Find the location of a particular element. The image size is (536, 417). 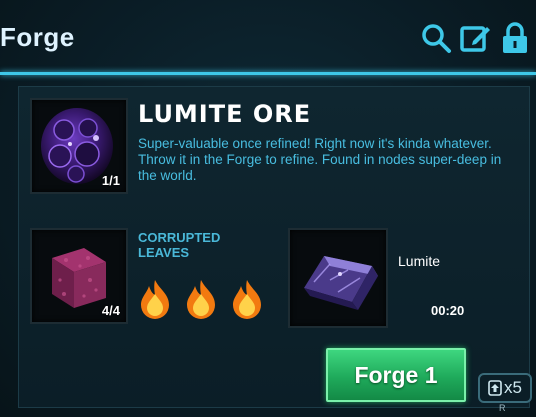

output-label: Lumite is located at coordinates (419, 261).